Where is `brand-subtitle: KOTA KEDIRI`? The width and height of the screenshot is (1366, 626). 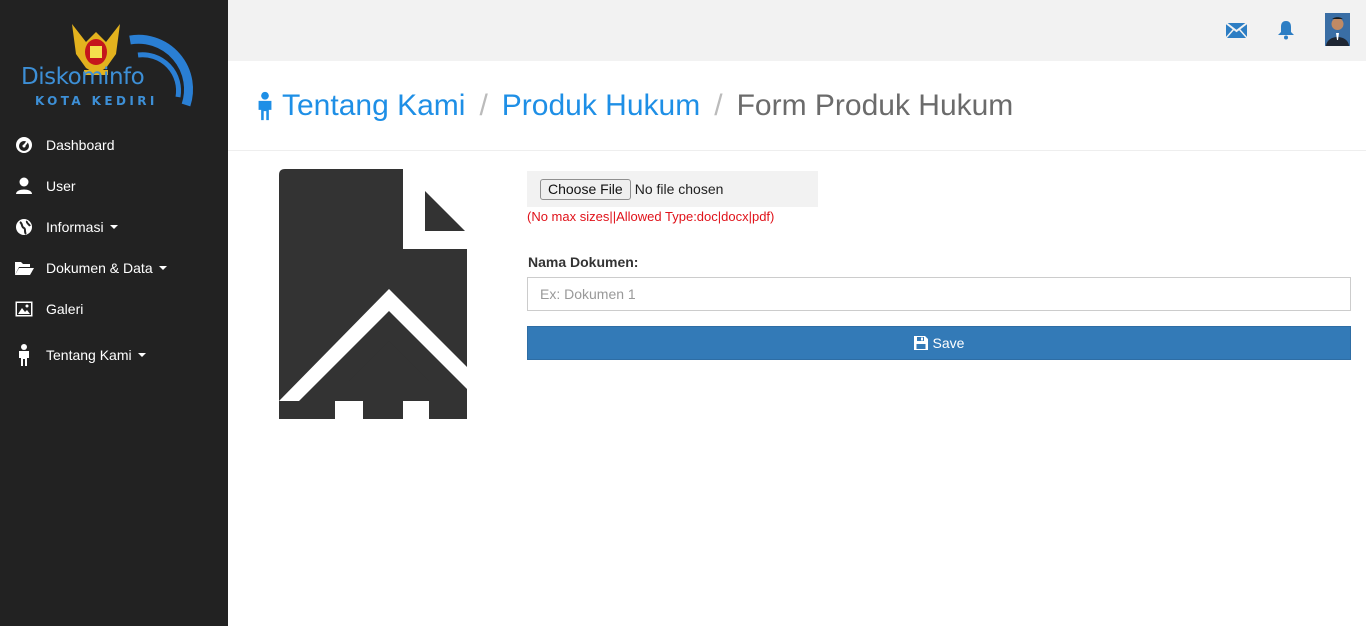
brand-subtitle: KOTA KEDIRI is located at coordinates (96, 101).